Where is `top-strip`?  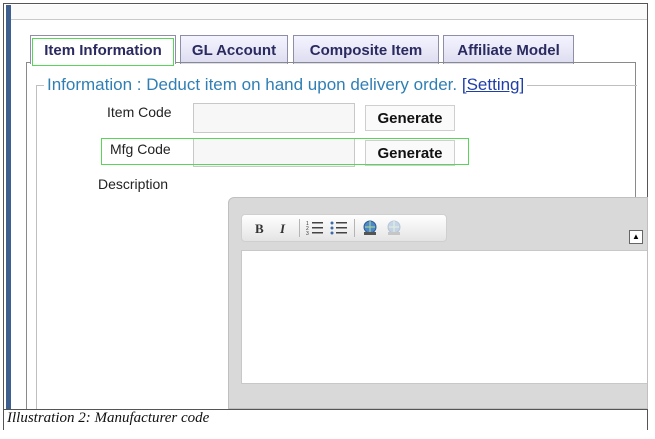
top-strip is located at coordinates (329, 12).